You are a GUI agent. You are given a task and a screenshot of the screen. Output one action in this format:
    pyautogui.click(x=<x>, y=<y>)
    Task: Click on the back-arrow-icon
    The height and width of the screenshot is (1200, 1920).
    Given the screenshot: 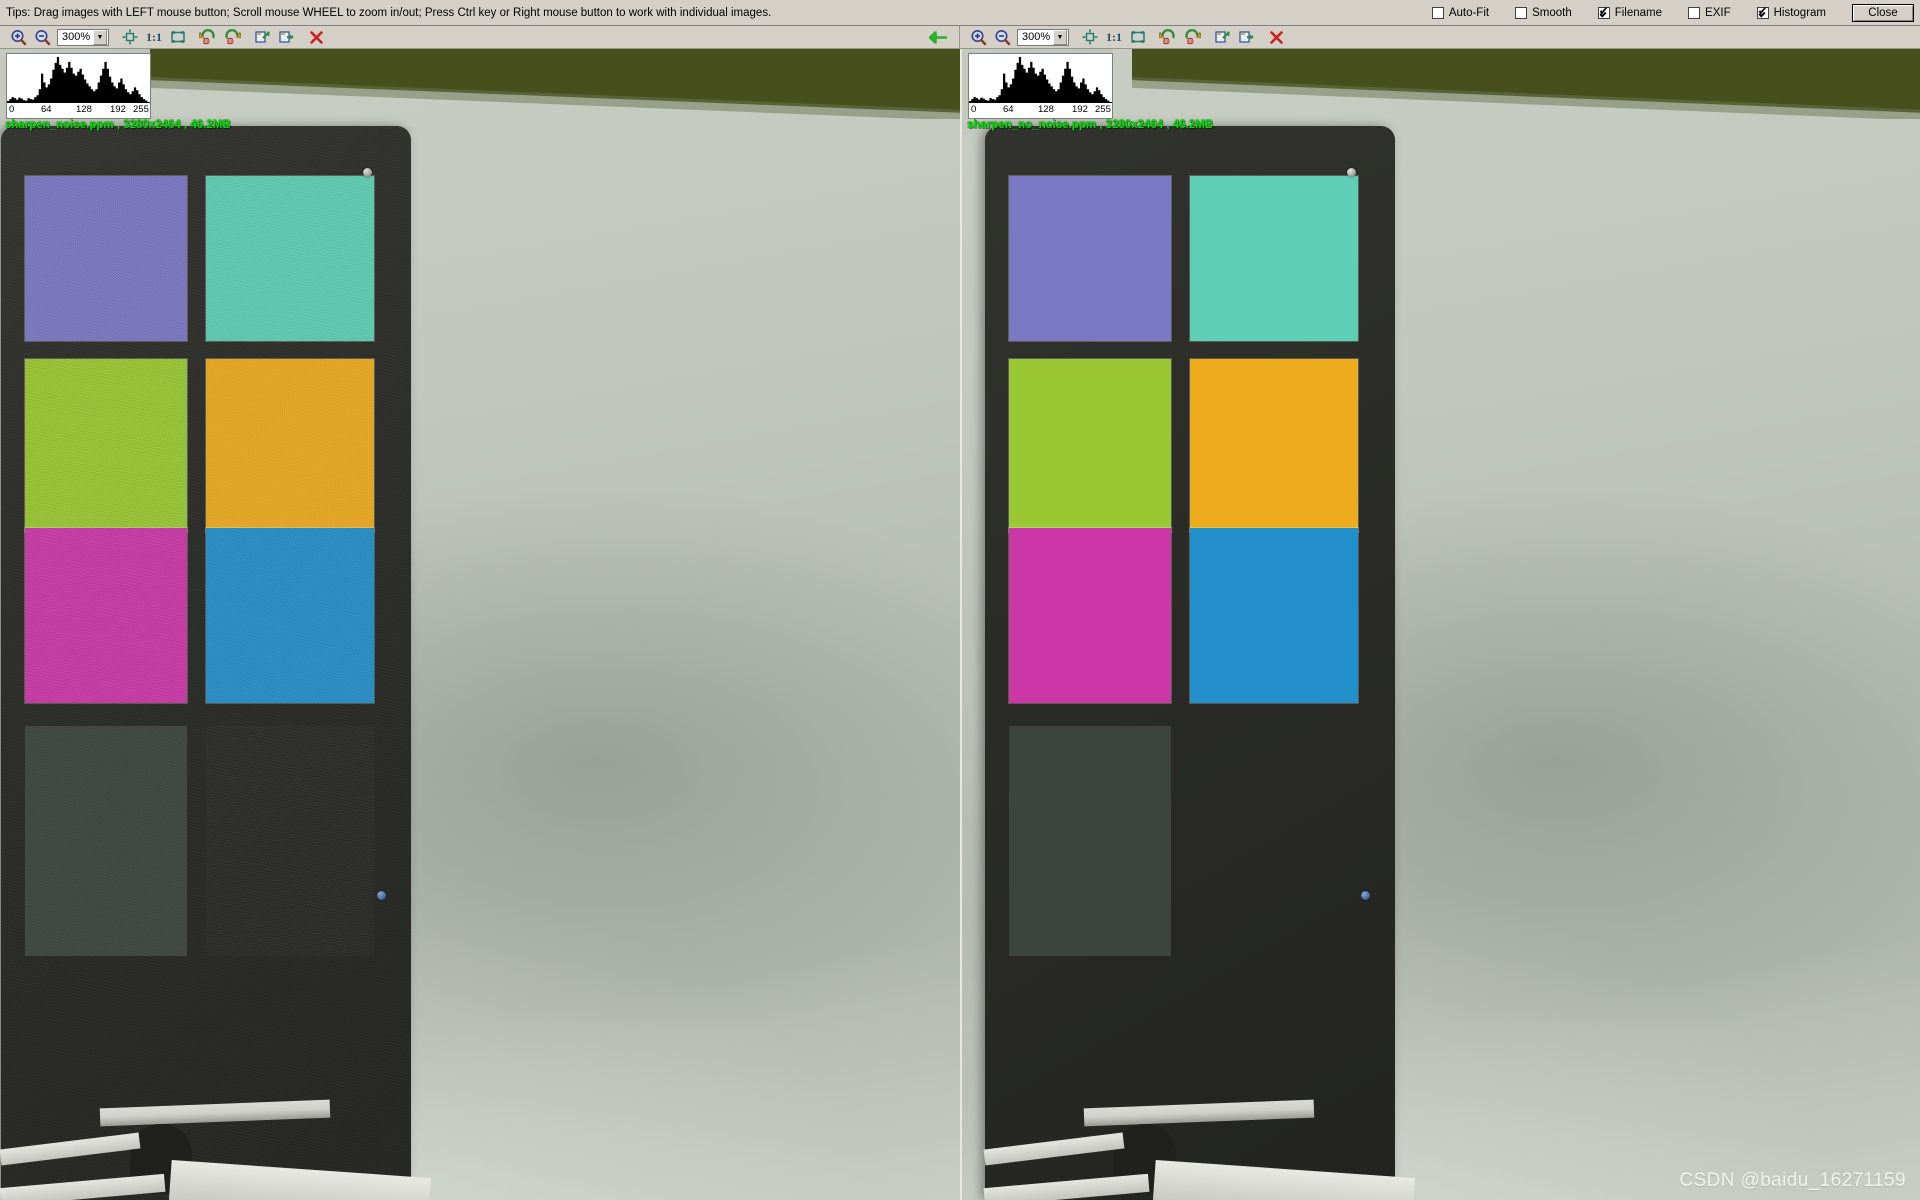 What is the action you would take?
    pyautogui.click(x=938, y=37)
    